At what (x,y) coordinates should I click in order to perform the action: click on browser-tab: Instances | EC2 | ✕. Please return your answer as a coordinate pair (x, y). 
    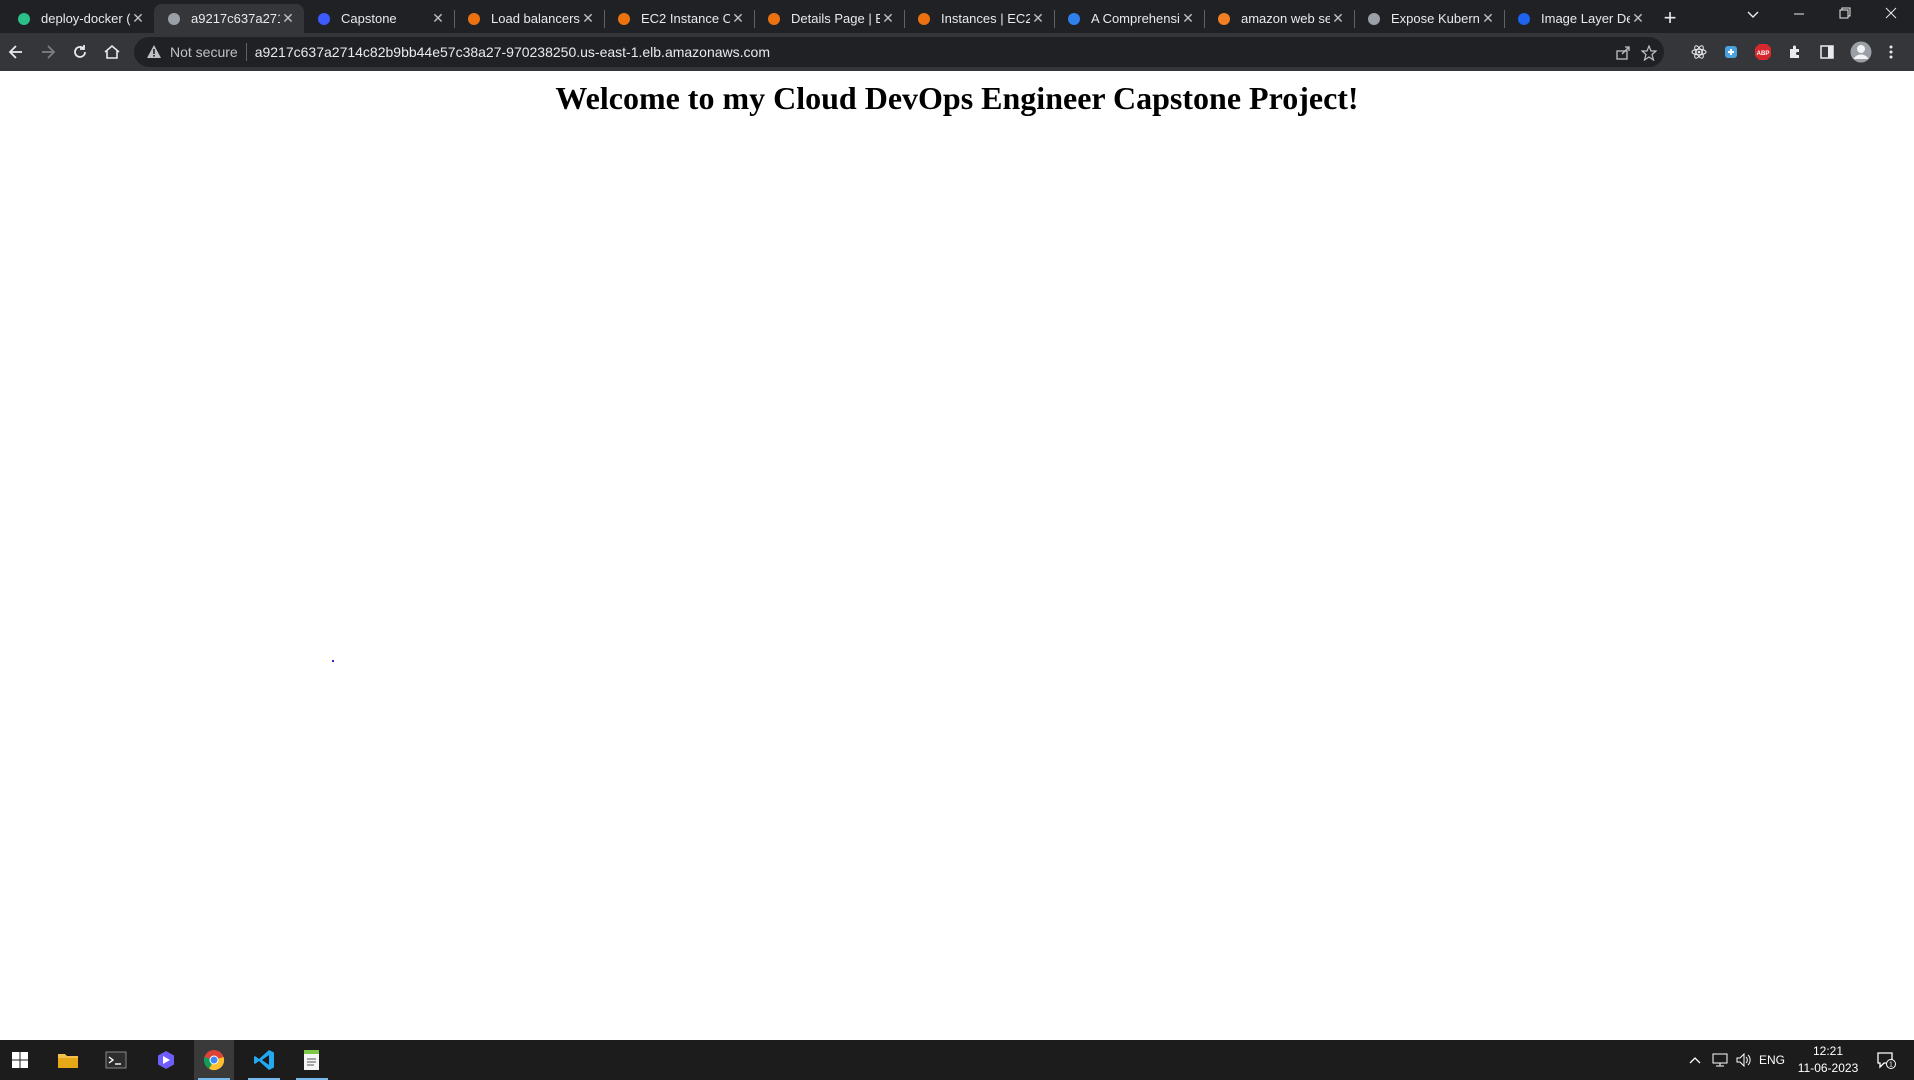
    Looking at the image, I should click on (979, 18).